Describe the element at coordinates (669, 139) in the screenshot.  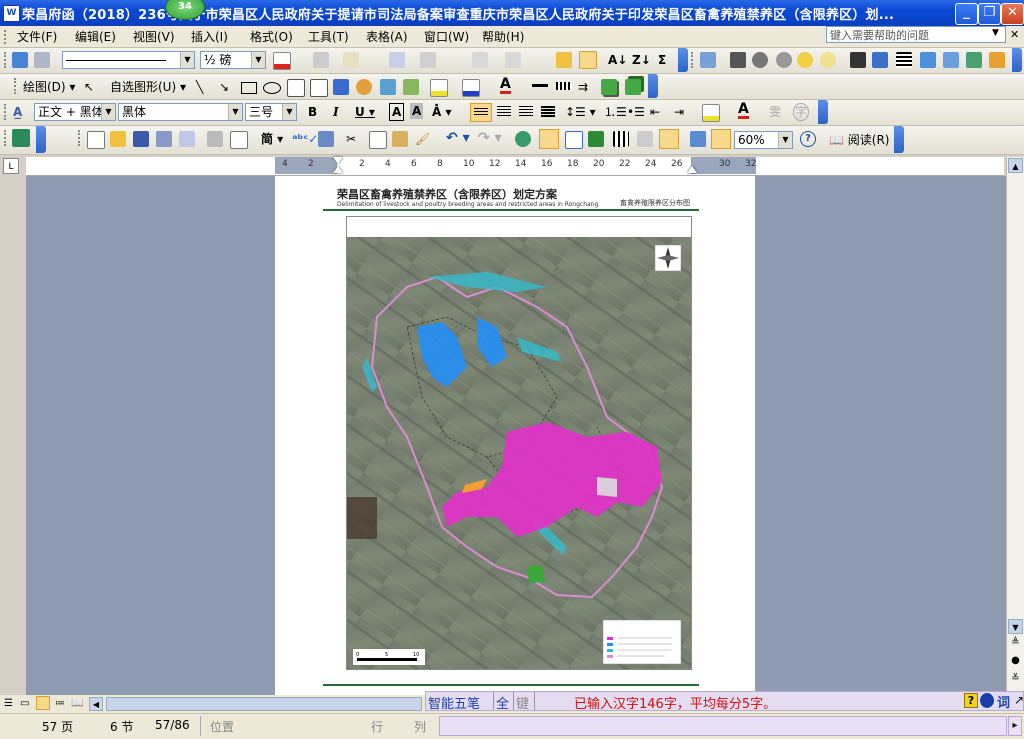
I see `document-map-toggle` at that location.